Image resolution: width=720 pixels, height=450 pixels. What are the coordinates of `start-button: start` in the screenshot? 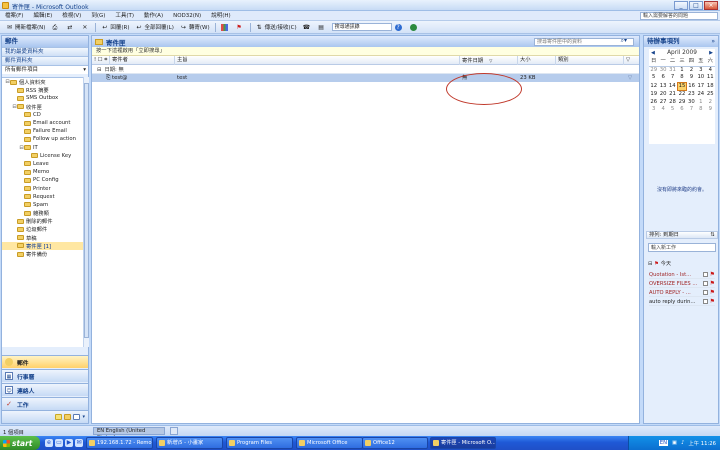 It's located at (20, 443).